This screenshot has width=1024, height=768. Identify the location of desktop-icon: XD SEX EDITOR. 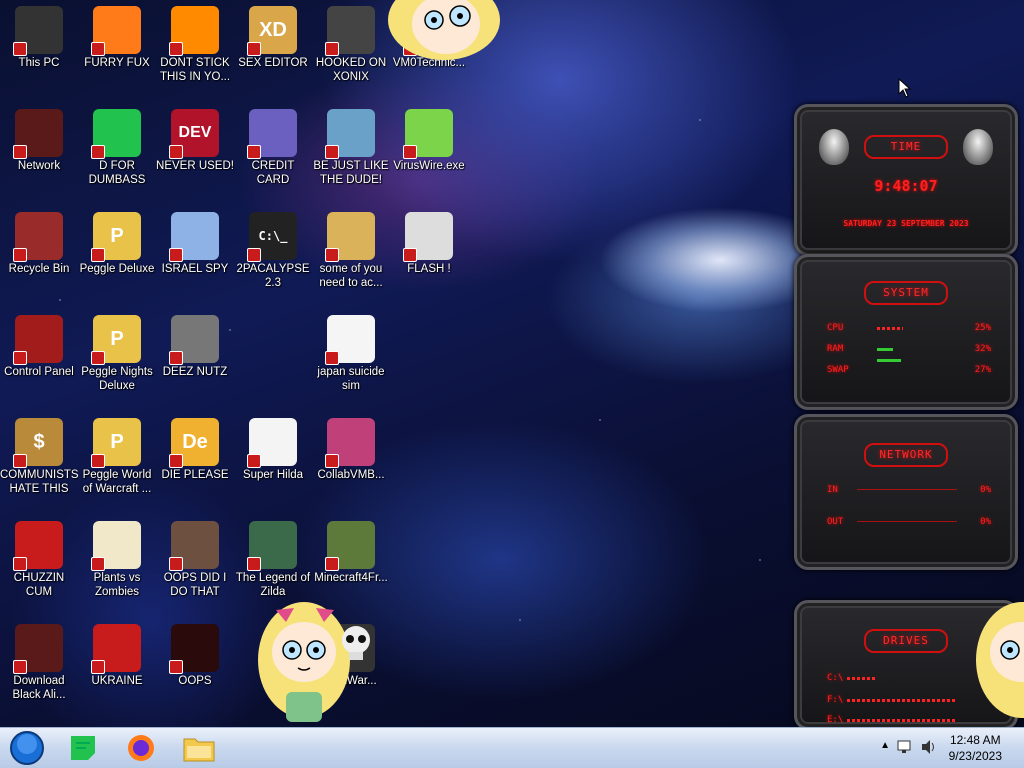
(273, 35).